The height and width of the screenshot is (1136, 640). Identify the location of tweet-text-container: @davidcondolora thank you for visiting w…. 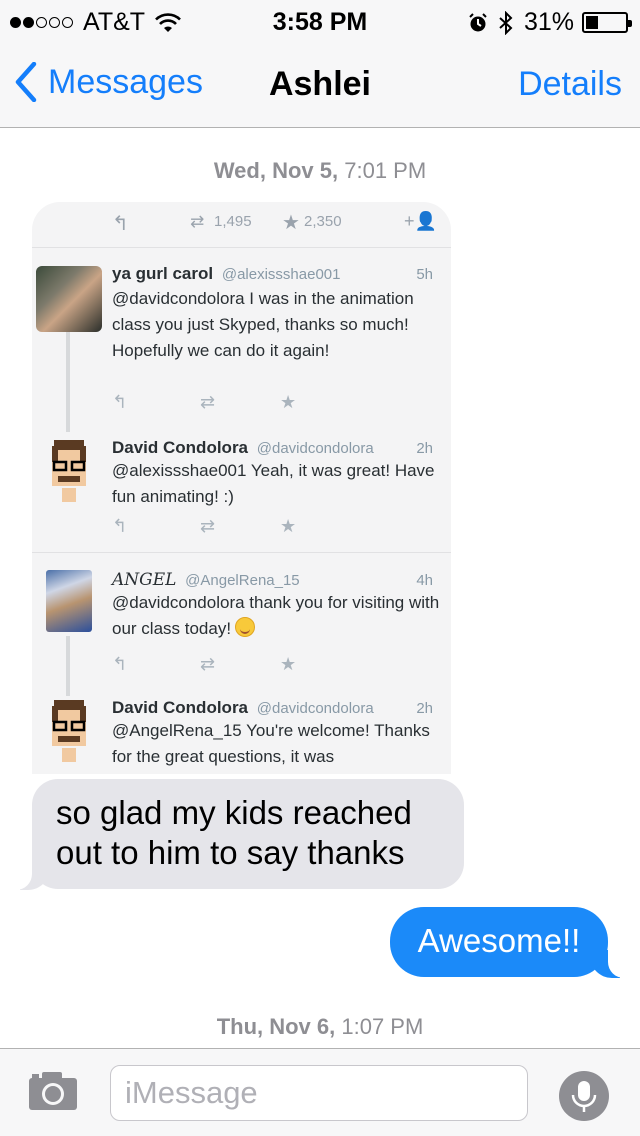
(277, 616).